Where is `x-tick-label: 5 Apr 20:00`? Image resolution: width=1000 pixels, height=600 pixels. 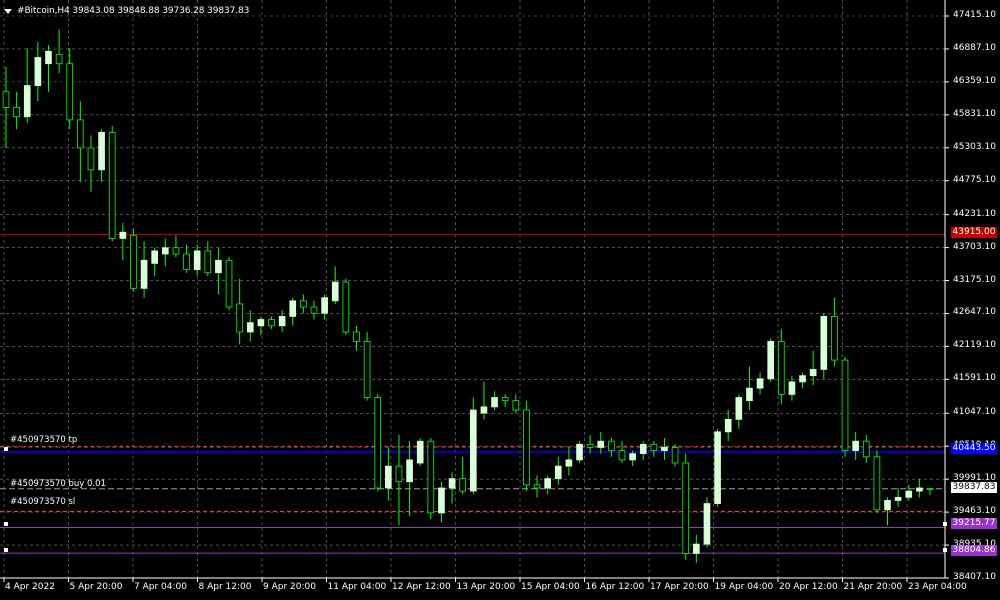
x-tick-label: 5 Apr 20:00 is located at coordinates (96, 587).